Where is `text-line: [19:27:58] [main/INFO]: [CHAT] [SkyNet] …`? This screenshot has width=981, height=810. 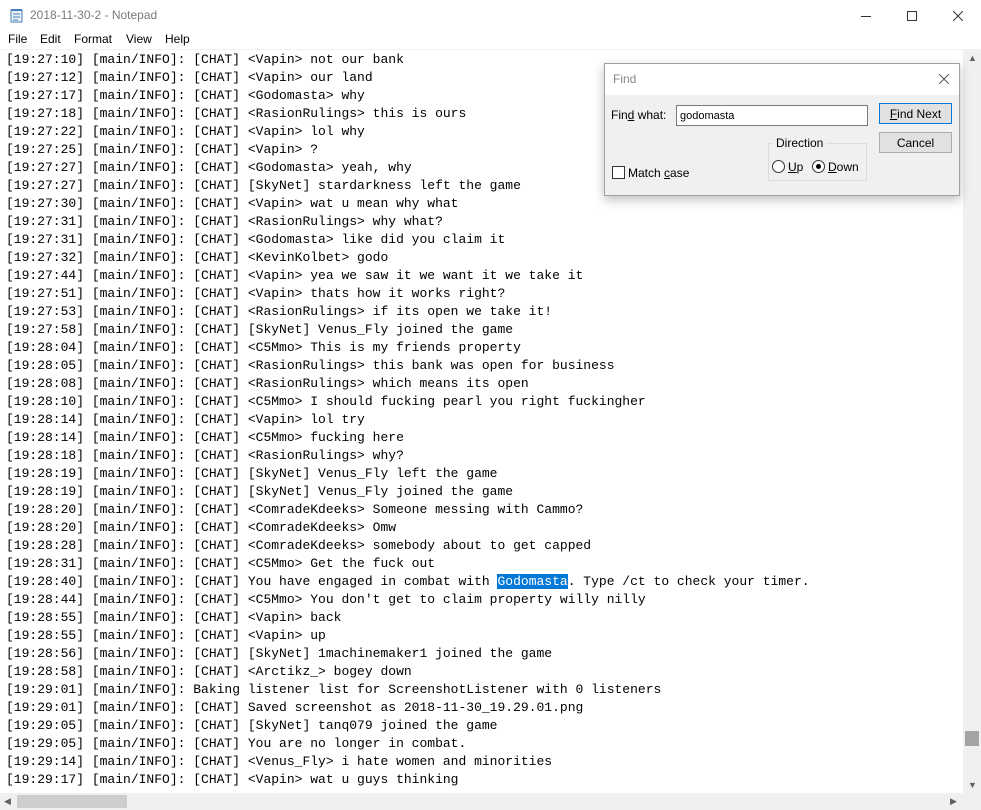
text-line: [19:27:58] [main/INFO]: [CHAT] [SkyNet] … is located at coordinates (408, 330).